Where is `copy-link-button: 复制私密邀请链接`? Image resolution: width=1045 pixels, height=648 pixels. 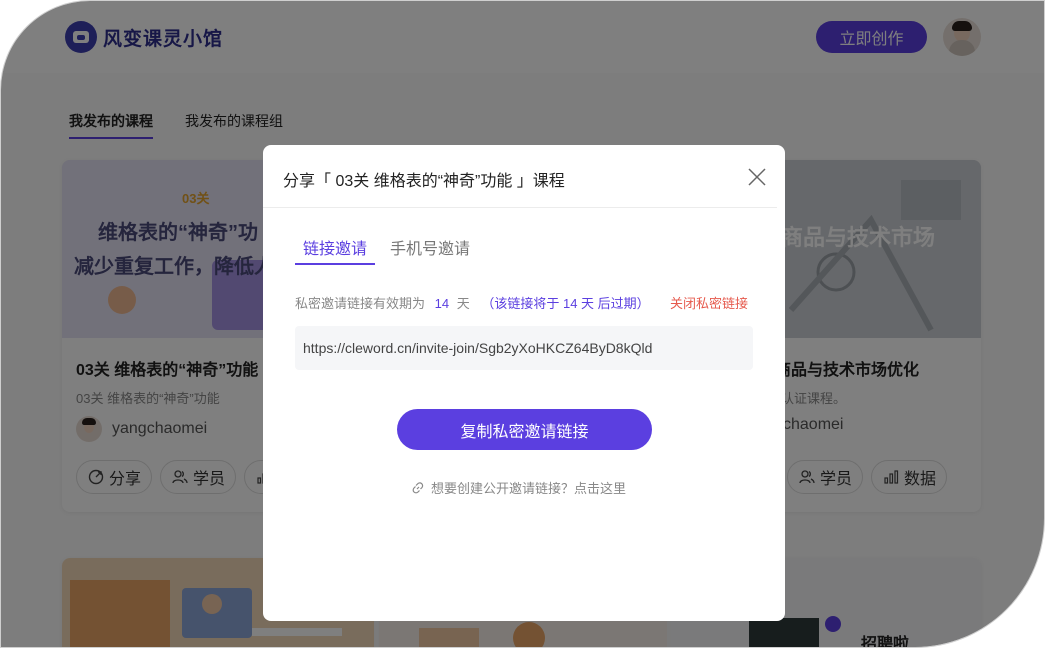
copy-link-button: 复制私密邀请链接 is located at coordinates (524, 429).